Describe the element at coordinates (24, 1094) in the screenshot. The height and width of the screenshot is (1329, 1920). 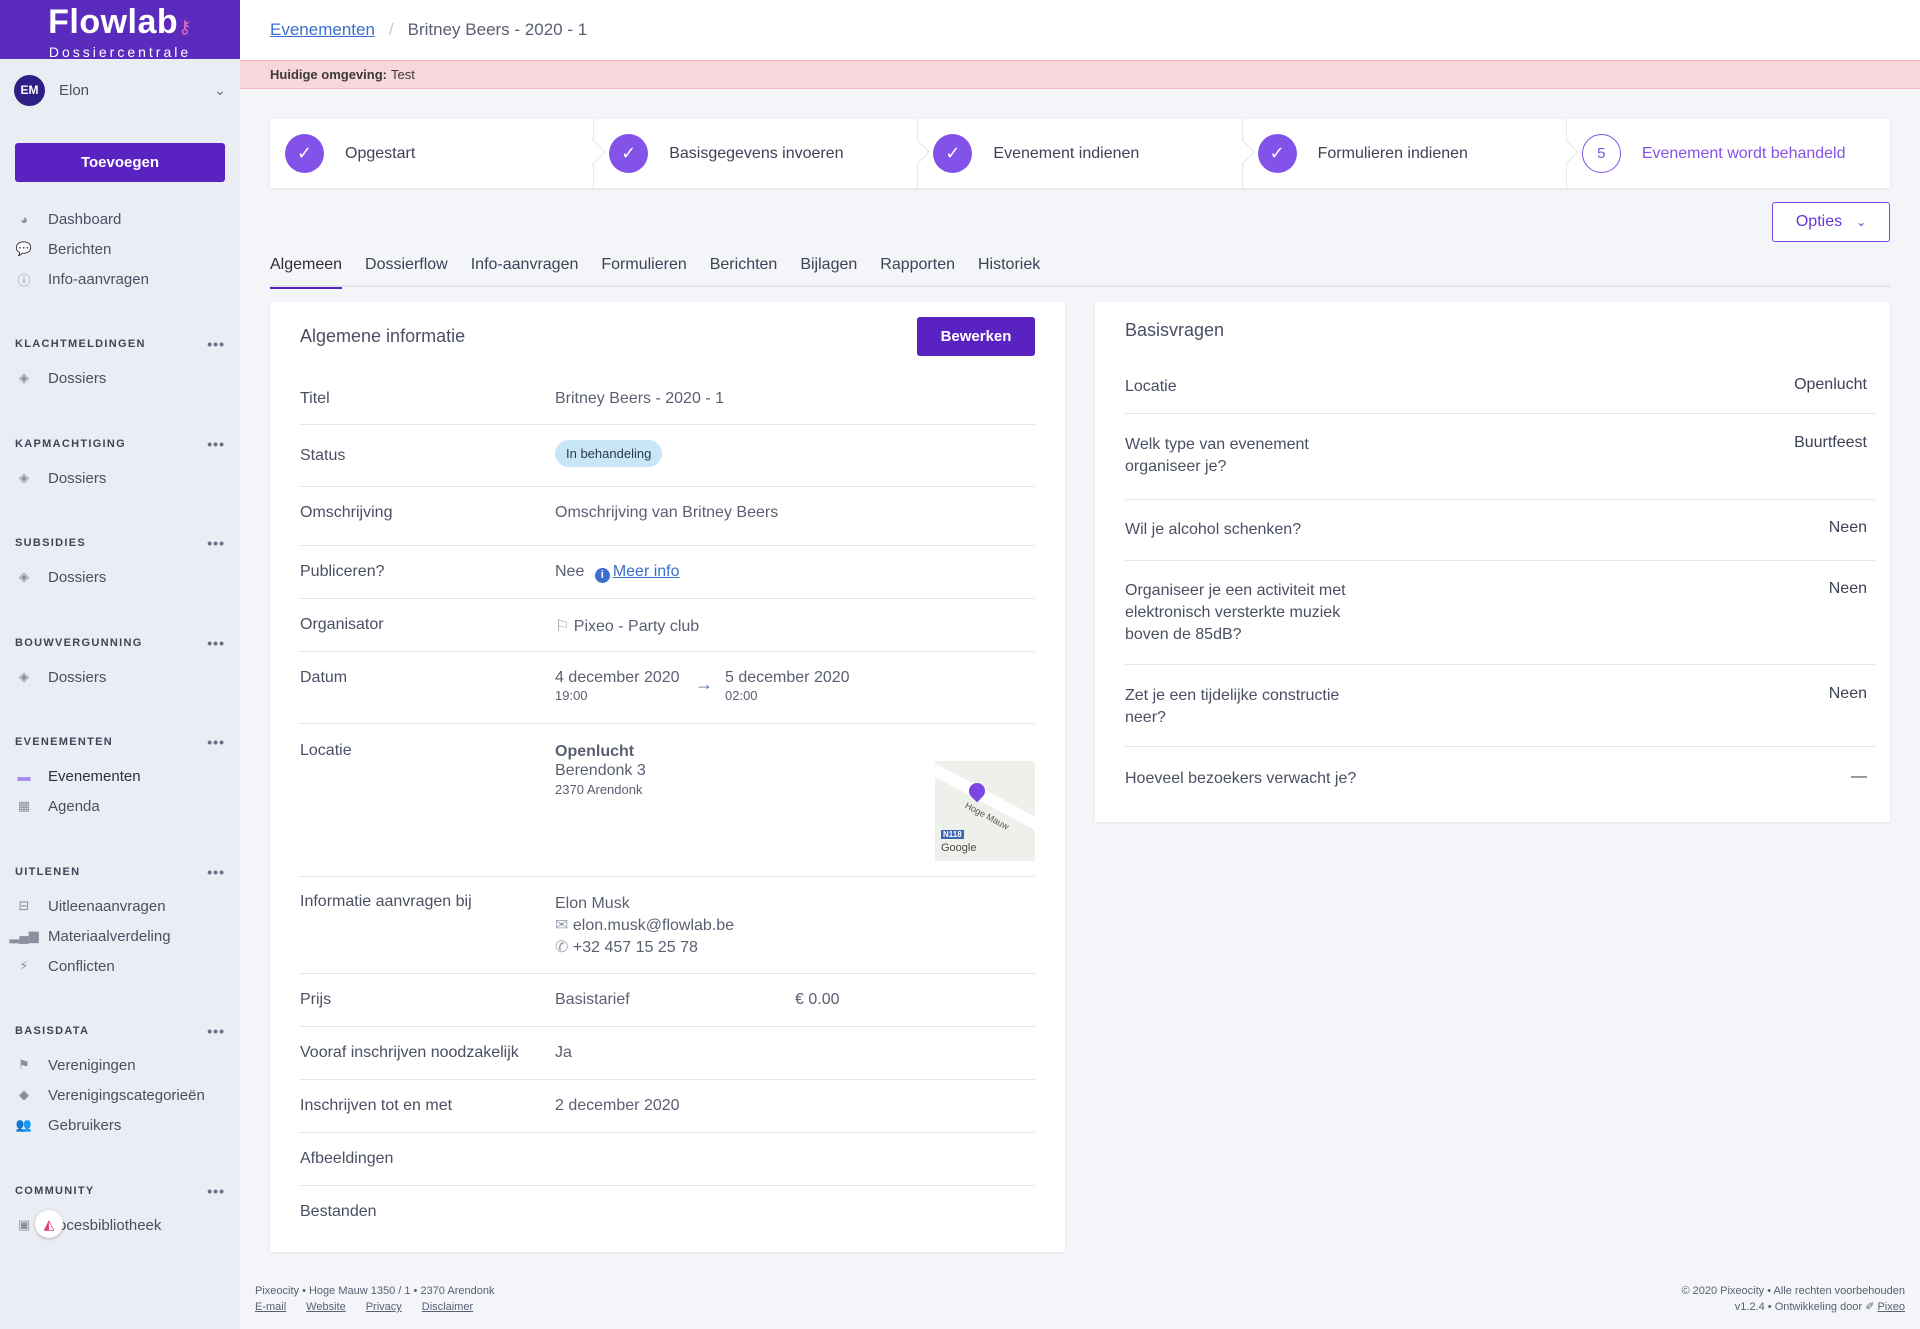
I see `tags-icon: ◆` at that location.